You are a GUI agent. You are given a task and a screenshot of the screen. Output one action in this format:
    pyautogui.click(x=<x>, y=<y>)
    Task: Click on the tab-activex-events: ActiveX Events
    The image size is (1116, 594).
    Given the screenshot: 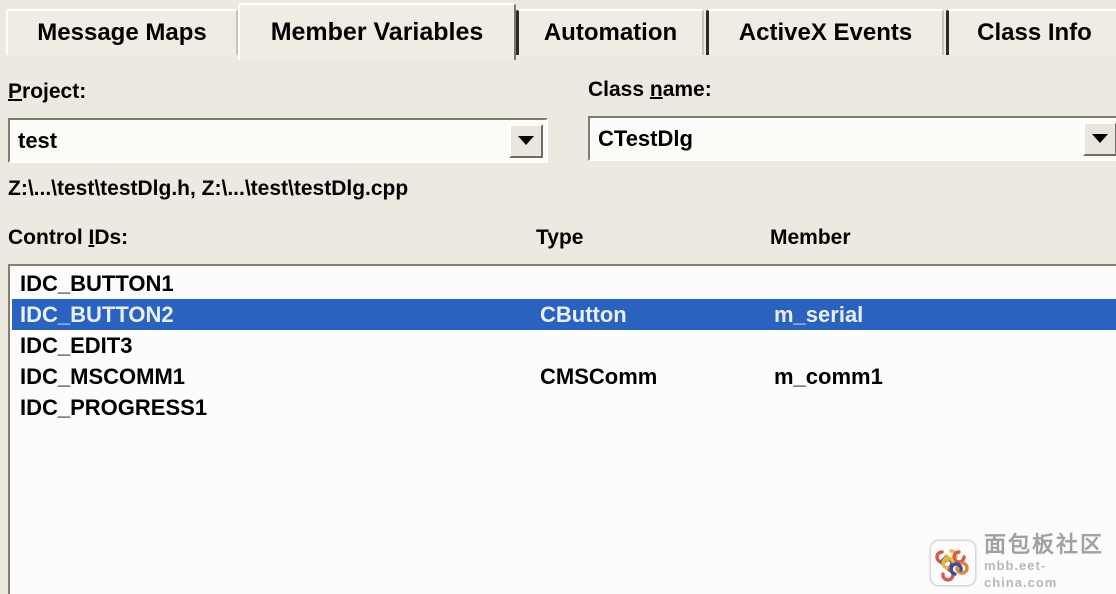 What is the action you would take?
    pyautogui.click(x=825, y=32)
    